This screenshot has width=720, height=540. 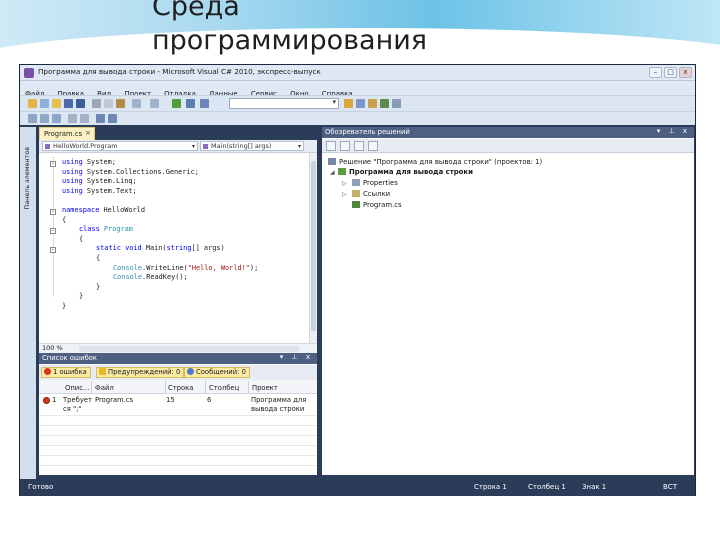 What do you see at coordinates (28, 303) in the screenshot?
I see `toolbox-strip: Панель элементов` at bounding box center [28, 303].